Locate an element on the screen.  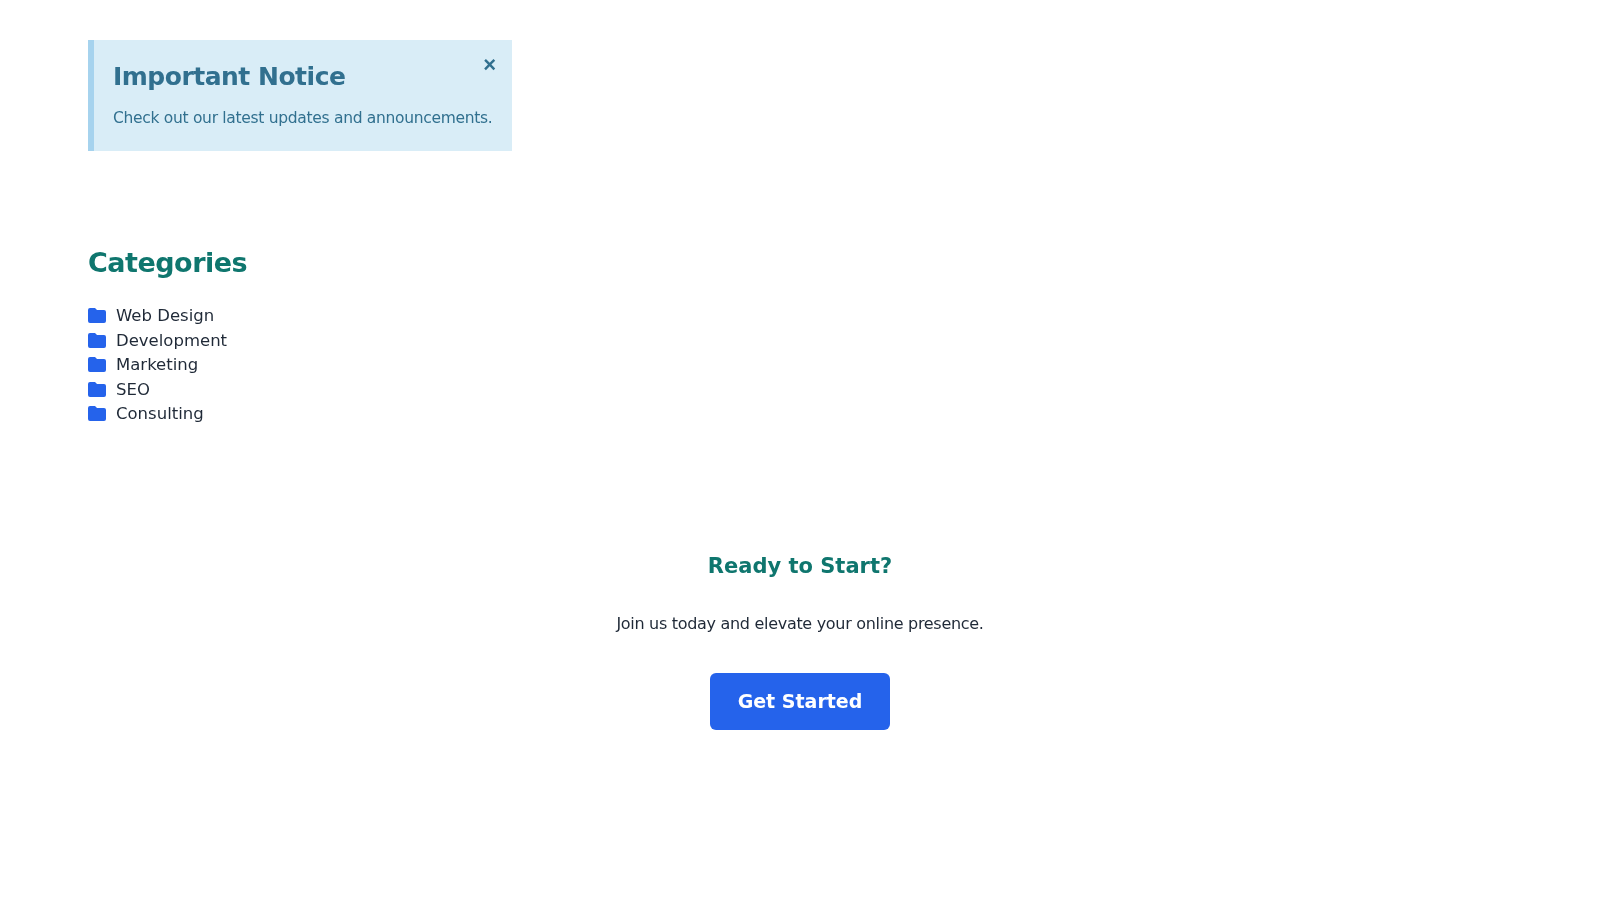
cta-text: Join us today and elevate your online presence. is located at coordinates (800, 623).